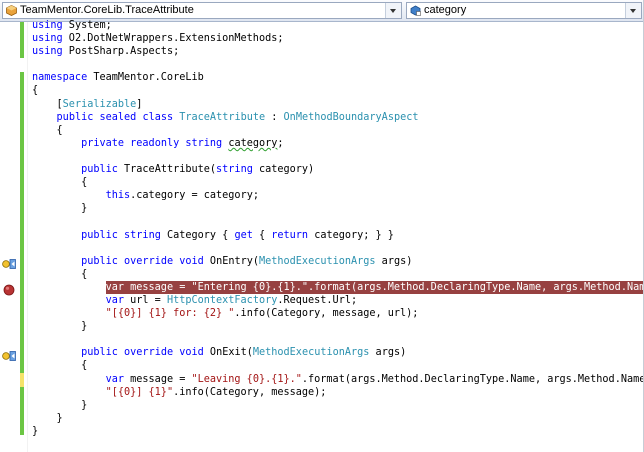 The image size is (644, 452). What do you see at coordinates (228, 353) in the screenshot?
I see `code-token: OnExit(` at bounding box center [228, 353].